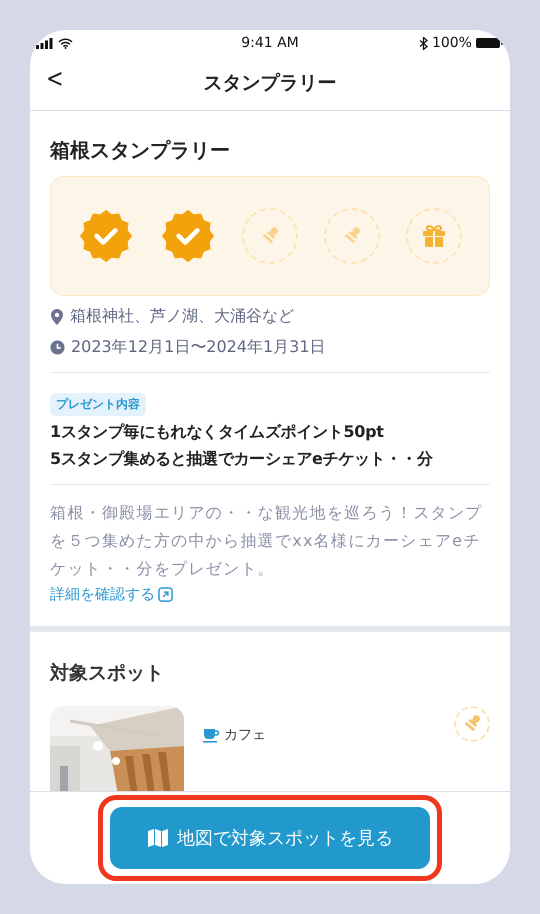 Image resolution: width=540 pixels, height=914 pixels. I want to click on location-text: 箱根神社、芦ノ湖、大涌谷など, so click(182, 316).